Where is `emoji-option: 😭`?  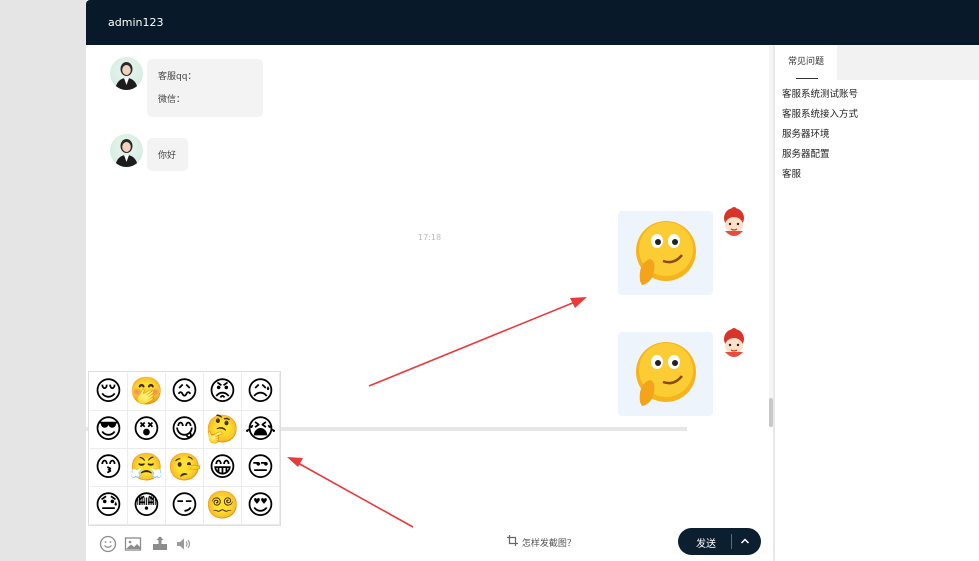 emoji-option: 😭 is located at coordinates (261, 430).